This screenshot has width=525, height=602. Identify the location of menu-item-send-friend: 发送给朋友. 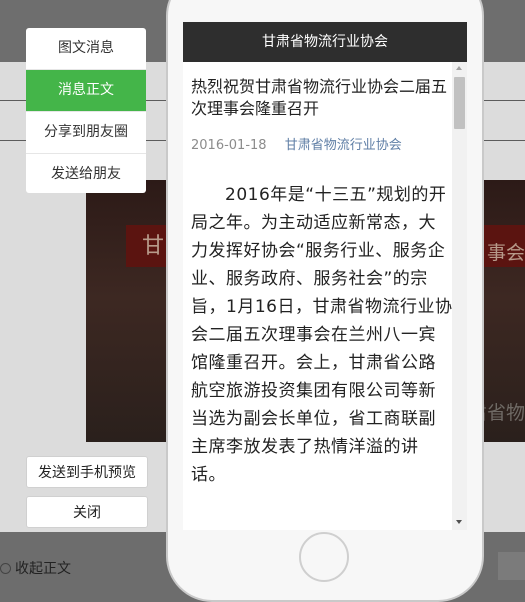
(86, 174).